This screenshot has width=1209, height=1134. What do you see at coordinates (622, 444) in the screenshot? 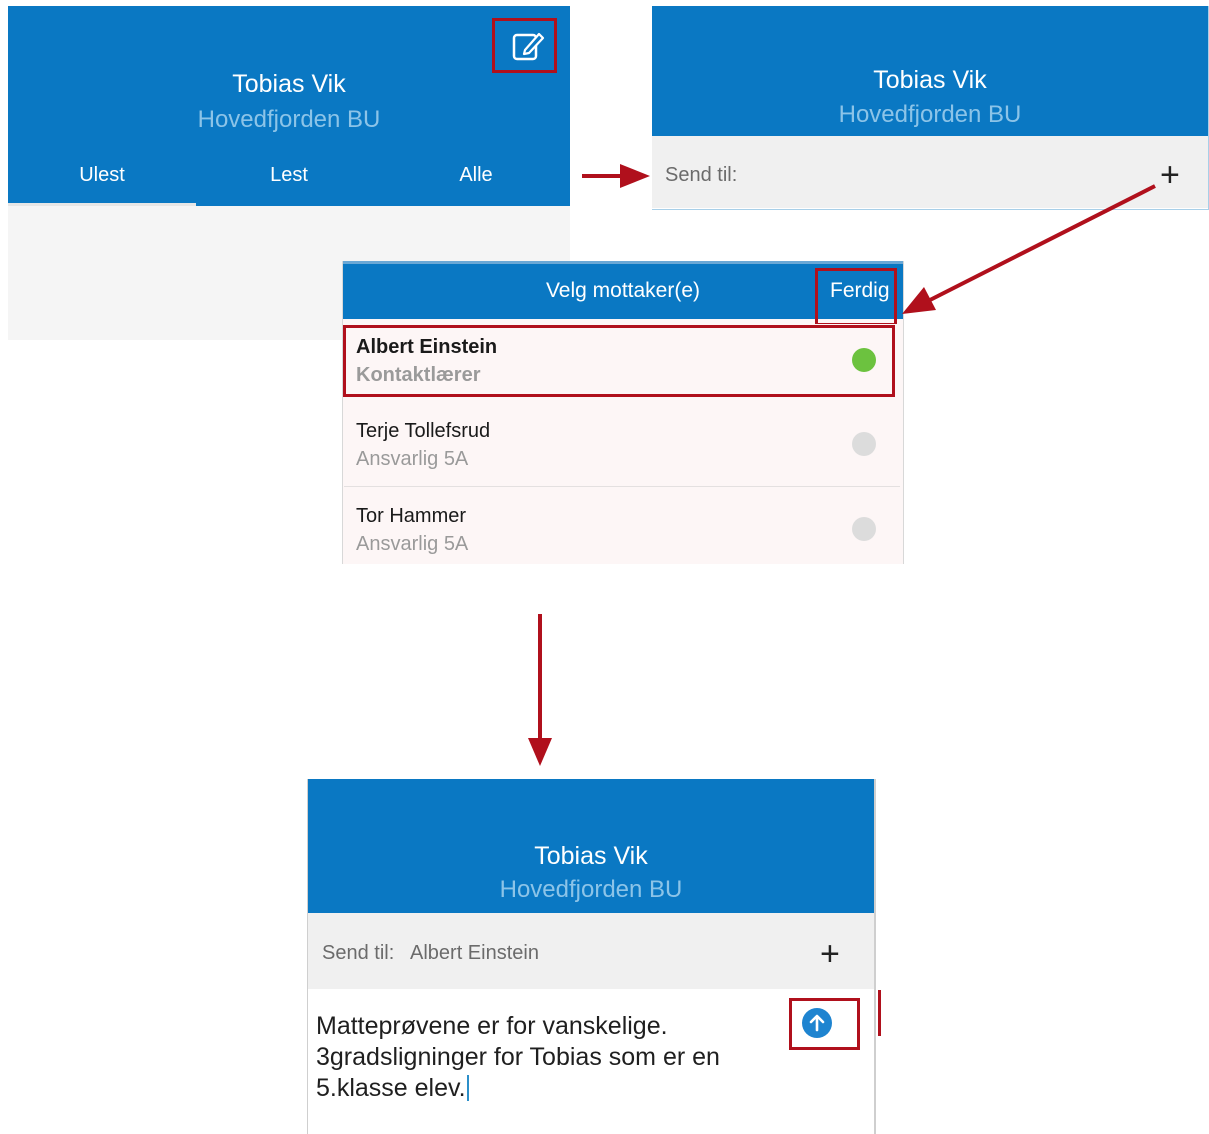
I see `recipient-row: Terje Tollefsrud Ansvarlig 5A` at bounding box center [622, 444].